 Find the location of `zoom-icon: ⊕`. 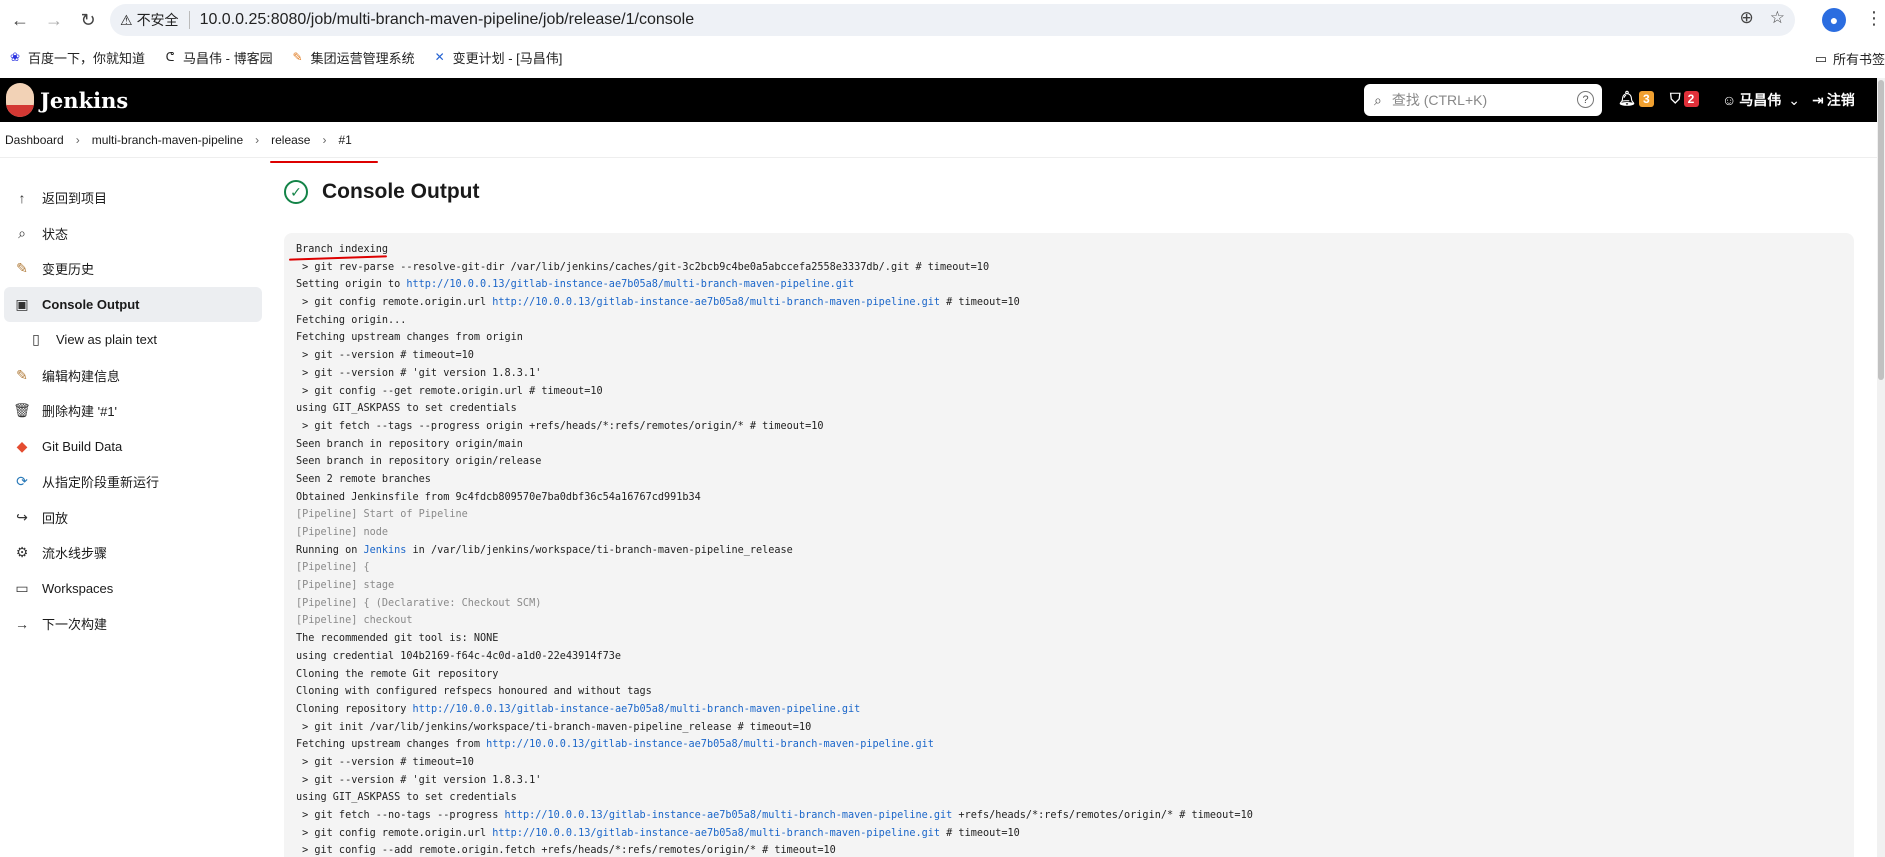

zoom-icon: ⊕ is located at coordinates (1747, 18).